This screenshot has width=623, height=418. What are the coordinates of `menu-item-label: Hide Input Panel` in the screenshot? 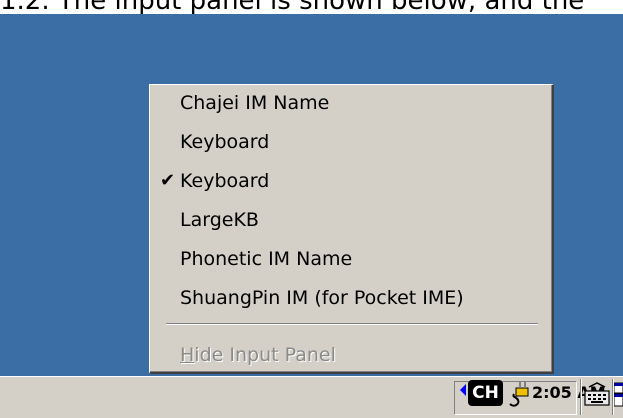 It's located at (258, 355).